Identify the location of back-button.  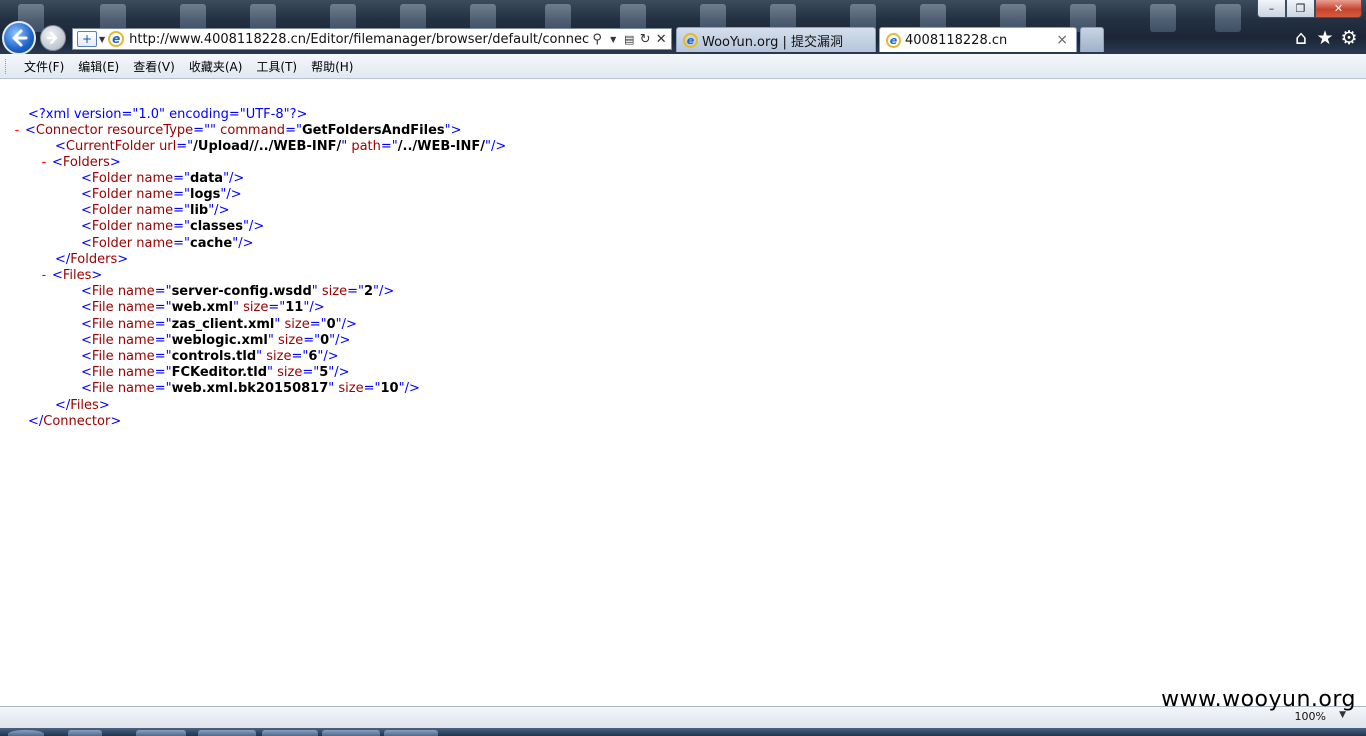
(19, 38).